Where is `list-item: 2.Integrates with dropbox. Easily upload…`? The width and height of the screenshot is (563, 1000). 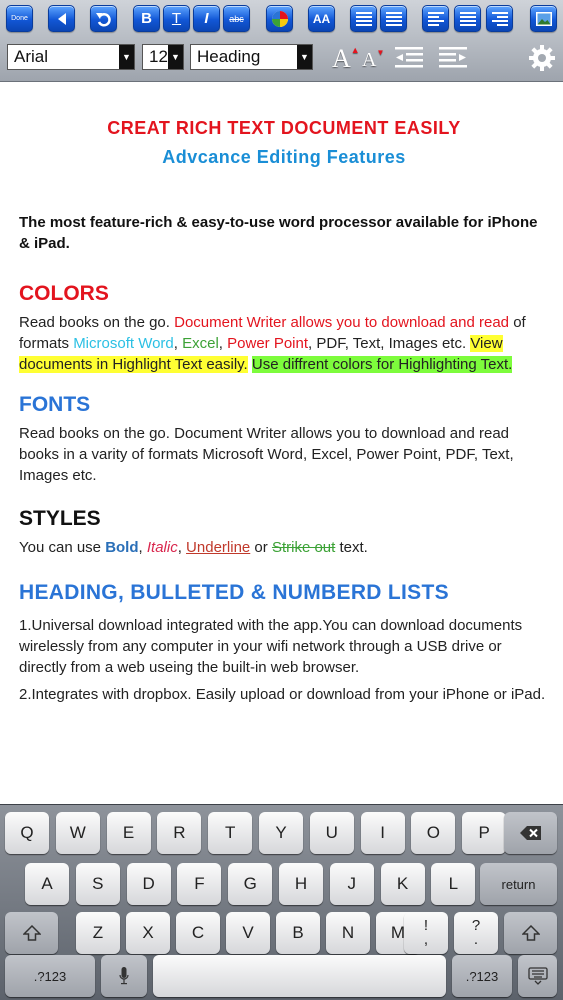
list-item: 2.Integrates with dropbox. Easily upload… is located at coordinates (282, 694).